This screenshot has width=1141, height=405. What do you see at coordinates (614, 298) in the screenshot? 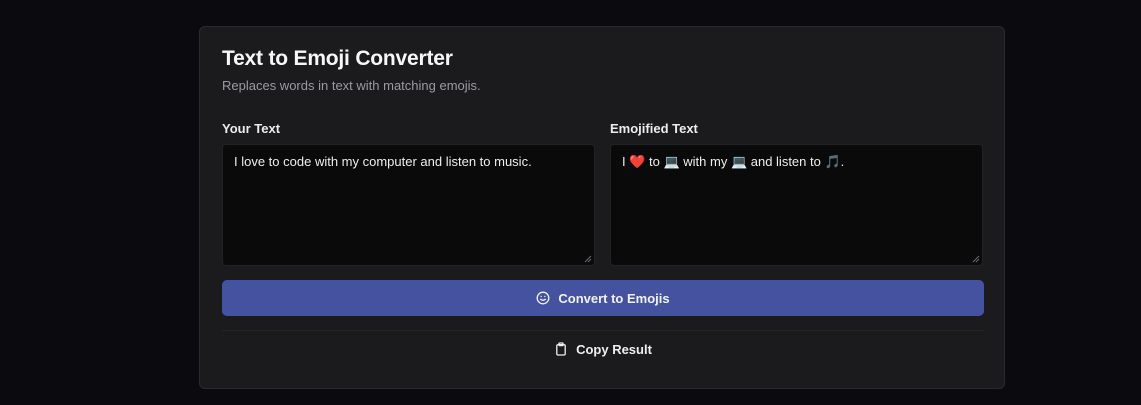
I see `convert-button-label: Convert to Emojis` at bounding box center [614, 298].